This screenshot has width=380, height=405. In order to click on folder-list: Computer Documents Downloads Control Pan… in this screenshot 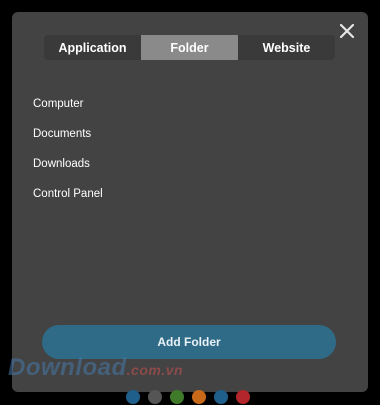, I will do `click(68, 156)`.